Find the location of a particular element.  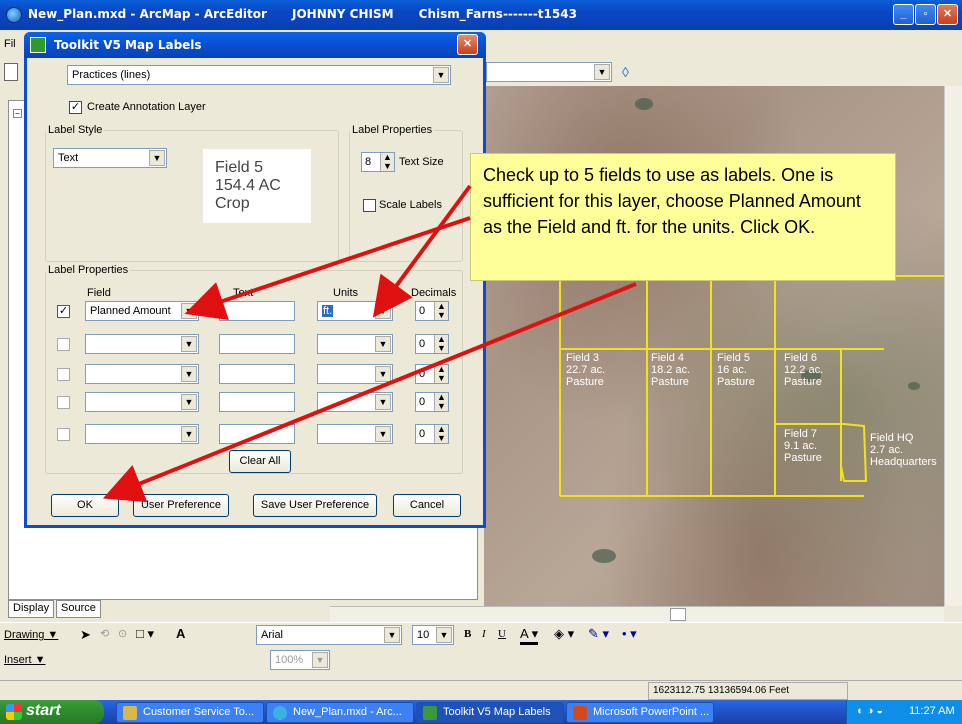

restore-button: ▫ is located at coordinates (925, 14).